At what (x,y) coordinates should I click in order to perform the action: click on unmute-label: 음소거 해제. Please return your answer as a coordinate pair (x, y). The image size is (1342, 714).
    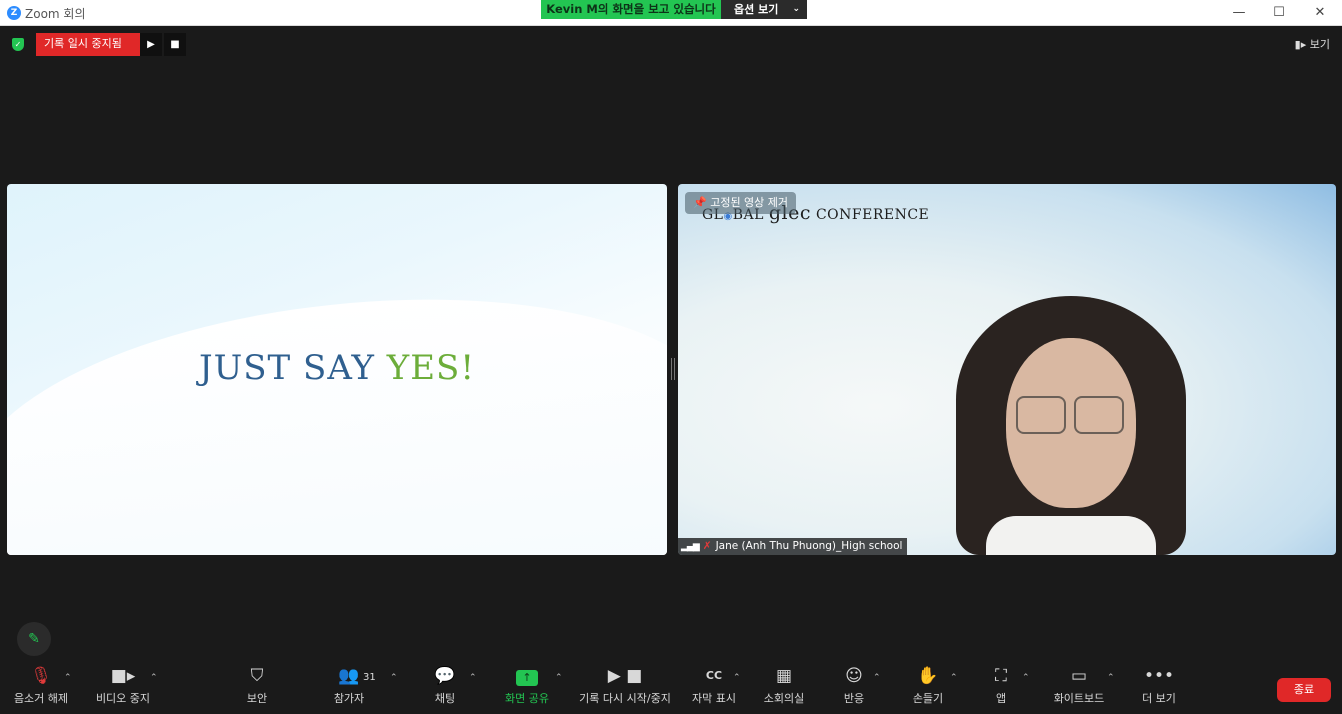
    Looking at the image, I should click on (41, 698).